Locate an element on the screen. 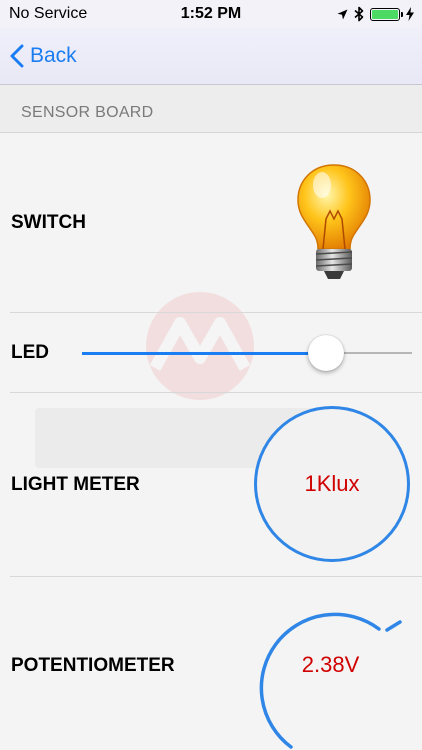  status-bar: No Service 1:52 PM is located at coordinates (211, 14).